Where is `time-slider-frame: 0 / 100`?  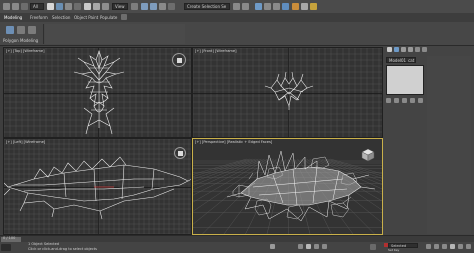 time-slider-frame: 0 / 100 is located at coordinates (9, 238).